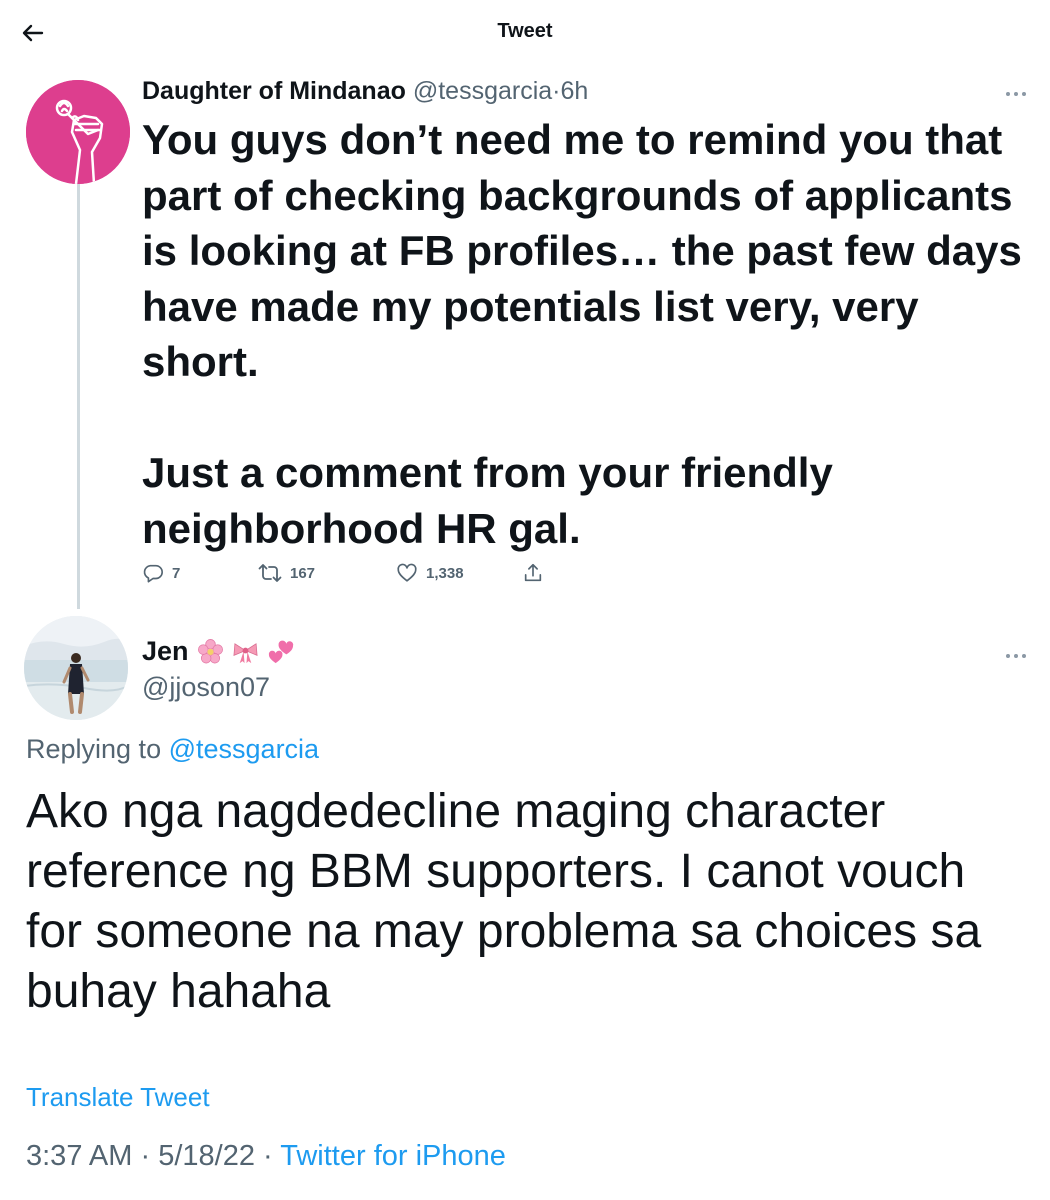  I want to click on top-bar: Tweet, so click(525, 32).